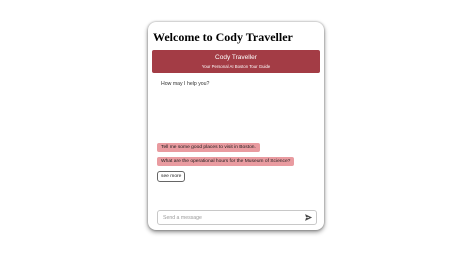 The height and width of the screenshot is (266, 474). What do you see at coordinates (171, 176) in the screenshot?
I see `see-more-button: see more` at bounding box center [171, 176].